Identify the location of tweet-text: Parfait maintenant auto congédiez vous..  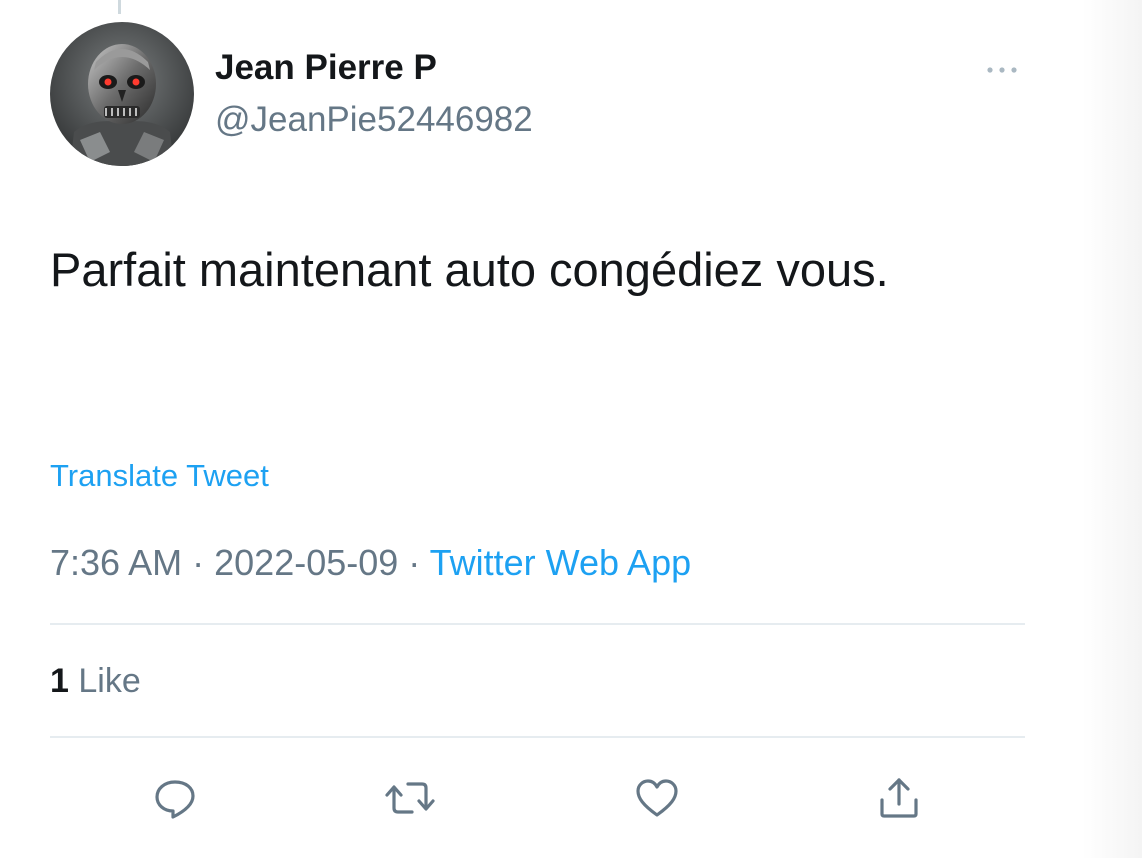
(469, 269).